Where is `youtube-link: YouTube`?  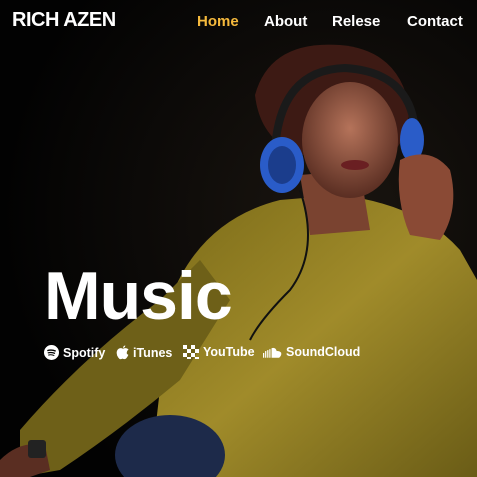 youtube-link: YouTube is located at coordinates (219, 352).